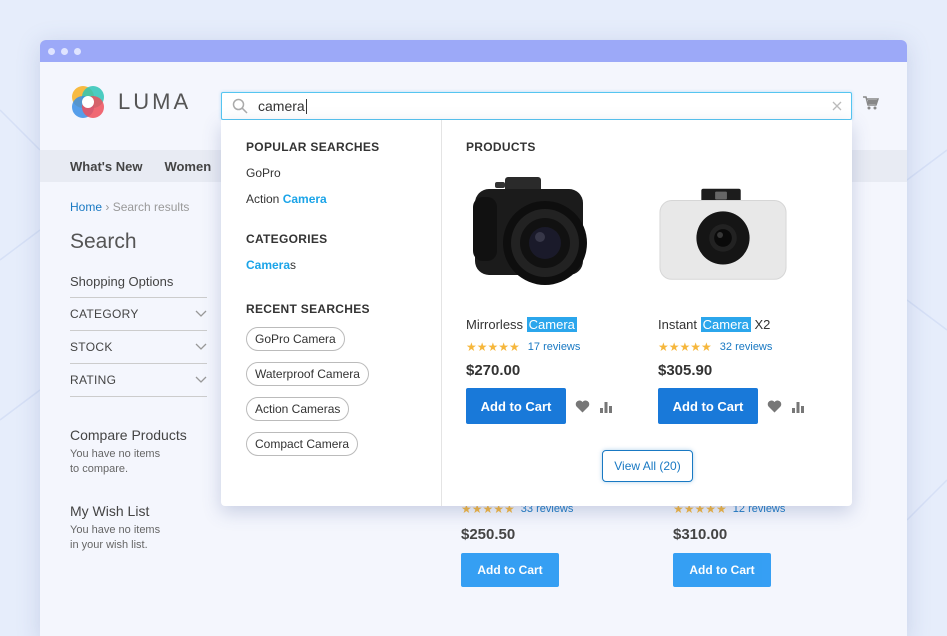  I want to click on wishlist-text: You have no items in your wish list., so click(138, 538).